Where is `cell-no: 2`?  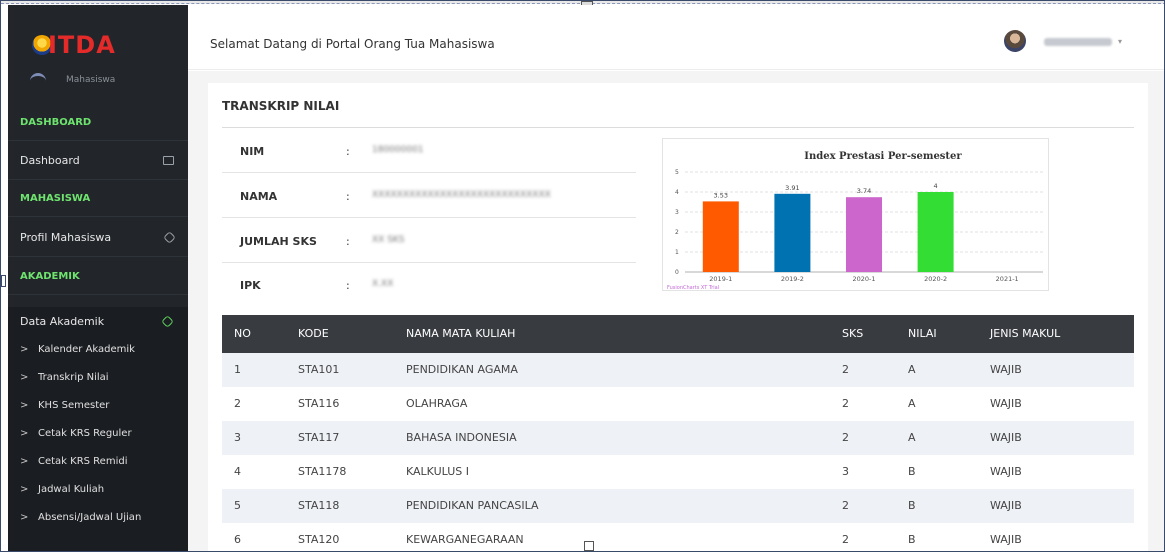
cell-no: 2 is located at coordinates (237, 403).